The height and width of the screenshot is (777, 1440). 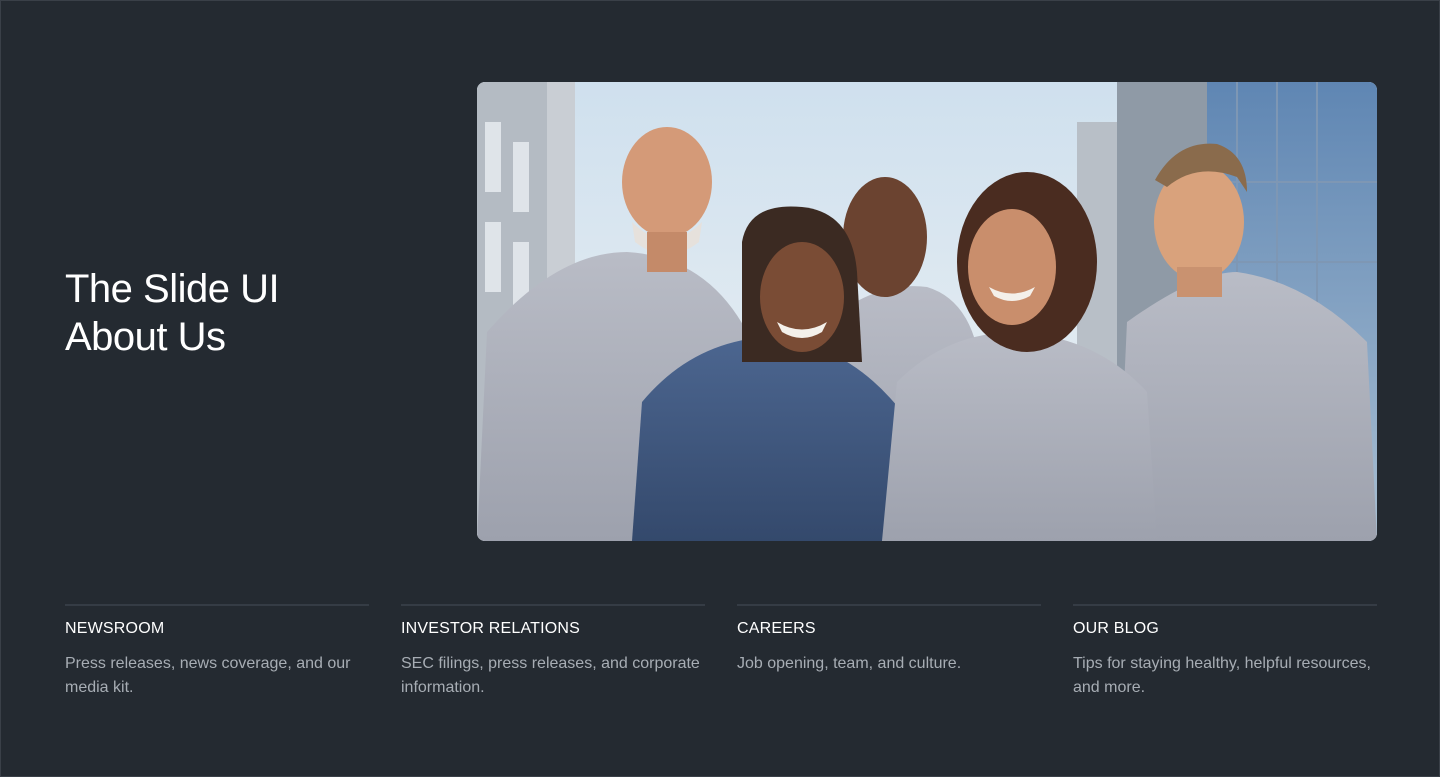 What do you see at coordinates (115, 628) in the screenshot?
I see `link-newsroom-title: NEWSROOM` at bounding box center [115, 628].